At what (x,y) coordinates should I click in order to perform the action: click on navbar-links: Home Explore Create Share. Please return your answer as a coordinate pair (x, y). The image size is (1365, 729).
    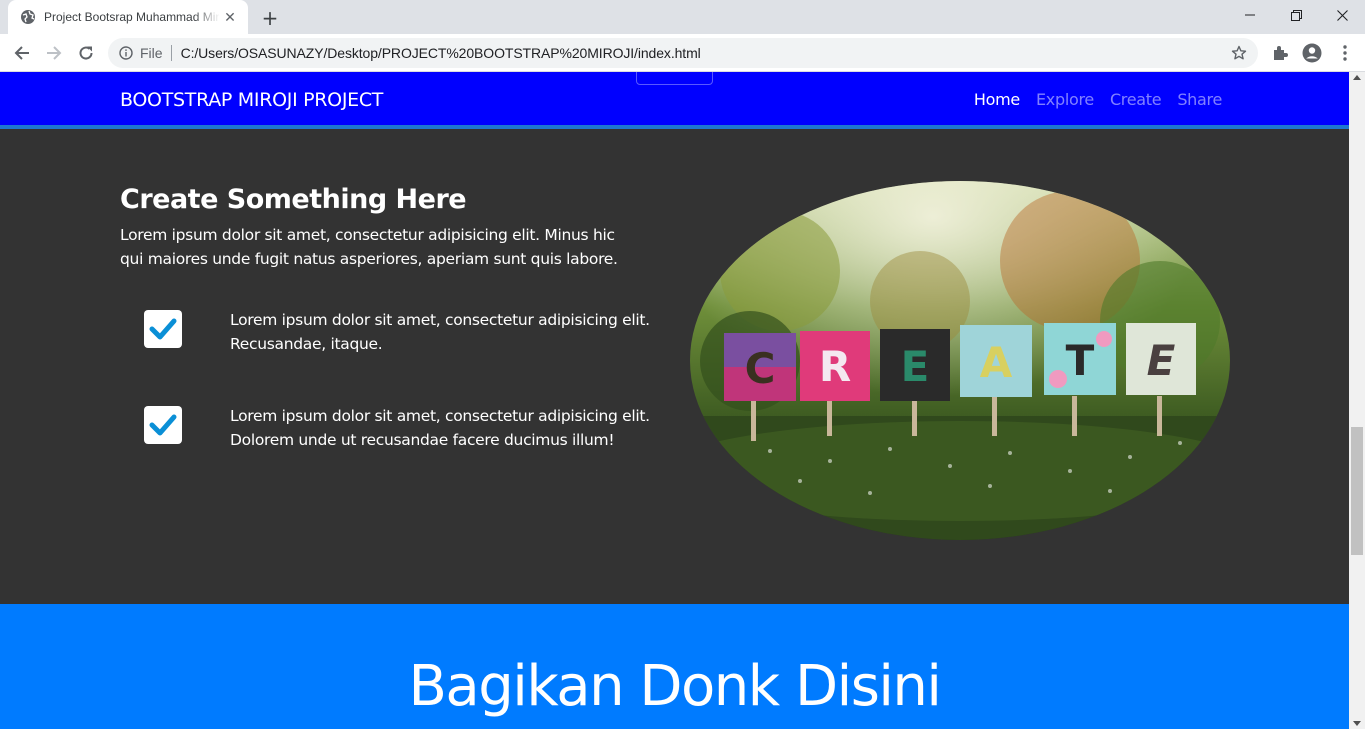
    Looking at the image, I should click on (1098, 99).